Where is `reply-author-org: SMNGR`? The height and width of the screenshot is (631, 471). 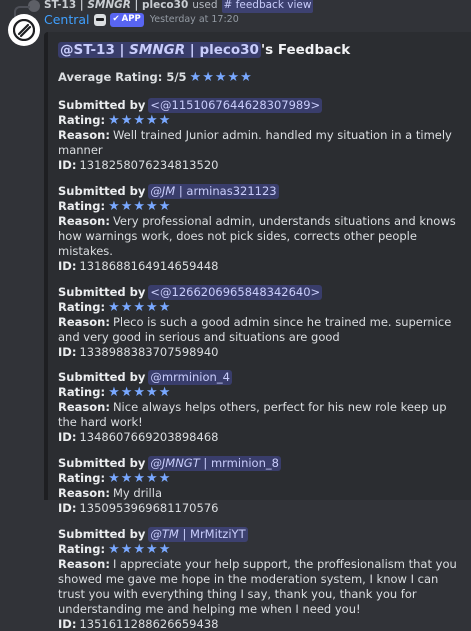
reply-author-org: SMNGR is located at coordinates (109, 6).